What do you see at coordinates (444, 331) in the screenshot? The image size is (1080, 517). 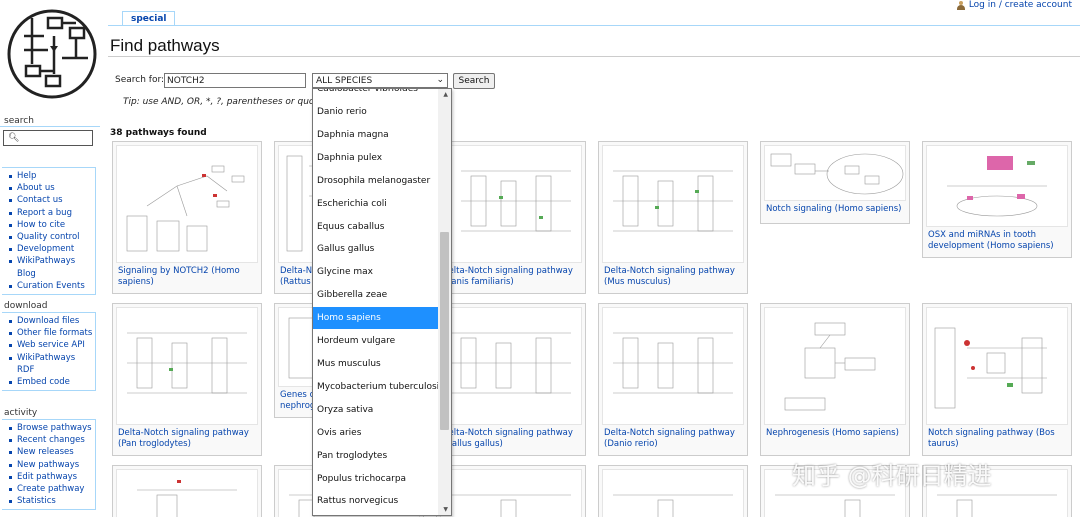 I see `dropdown-scrollbar-thumb` at bounding box center [444, 331].